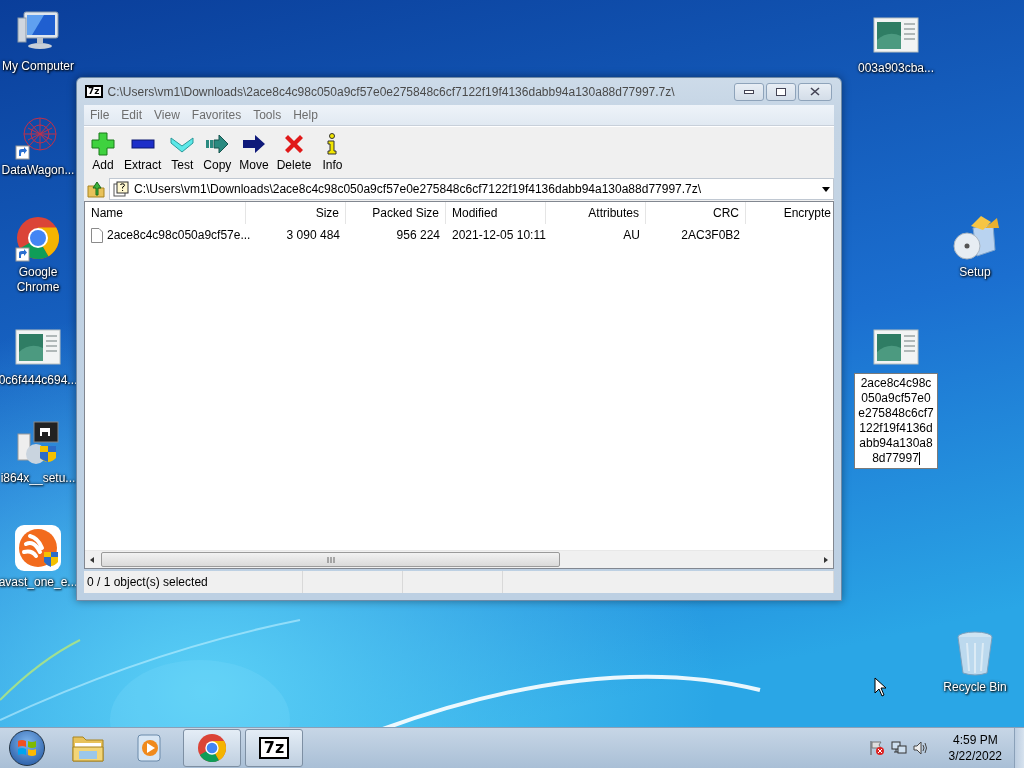 Image resolution: width=1024 pixels, height=768 pixels. Describe the element at coordinates (498, 235) in the screenshot. I see `table-cell-text: 2021-12-05 10:11` at that location.